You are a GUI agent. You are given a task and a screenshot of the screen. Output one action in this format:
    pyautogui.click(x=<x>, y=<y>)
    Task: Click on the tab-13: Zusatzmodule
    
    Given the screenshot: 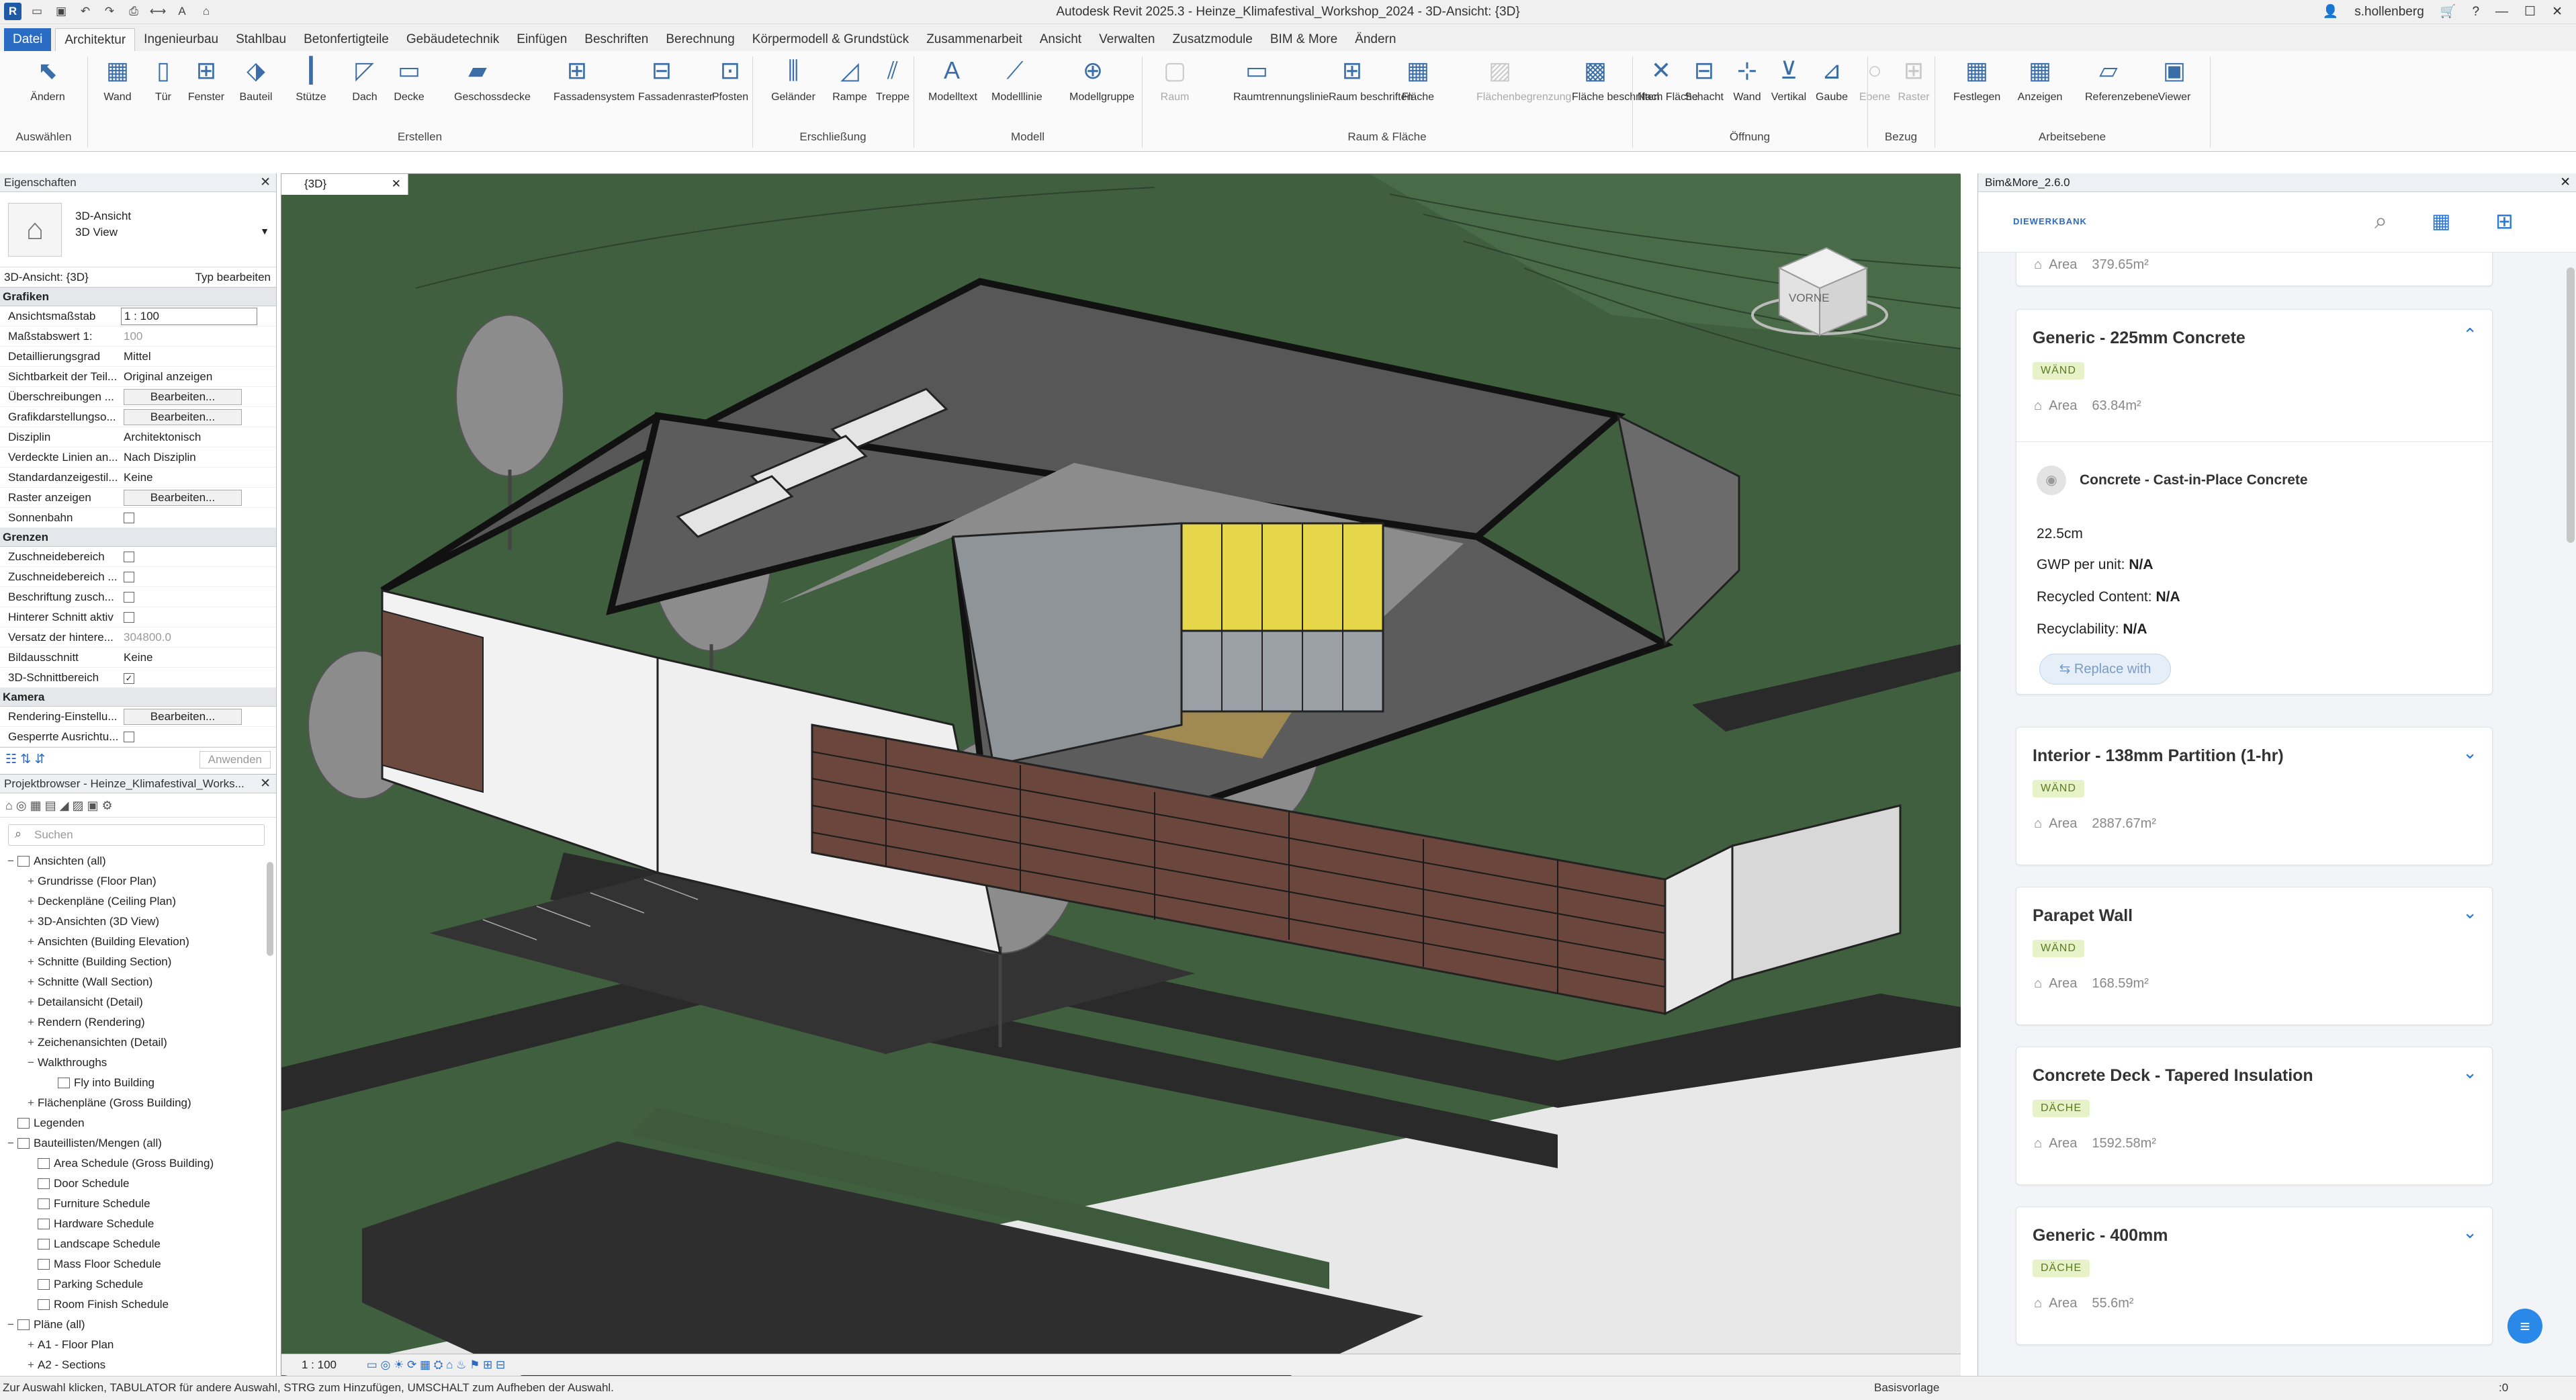 What is the action you would take?
    pyautogui.click(x=1213, y=40)
    